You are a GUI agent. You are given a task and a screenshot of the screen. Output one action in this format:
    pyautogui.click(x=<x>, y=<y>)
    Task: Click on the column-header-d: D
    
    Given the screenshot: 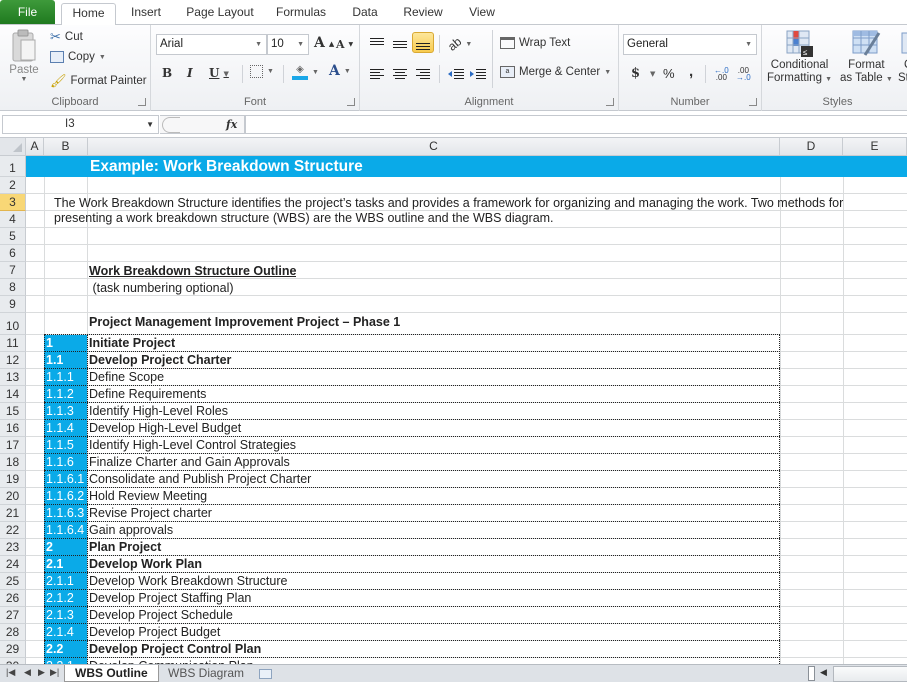 What is the action you would take?
    pyautogui.click(x=811, y=147)
    